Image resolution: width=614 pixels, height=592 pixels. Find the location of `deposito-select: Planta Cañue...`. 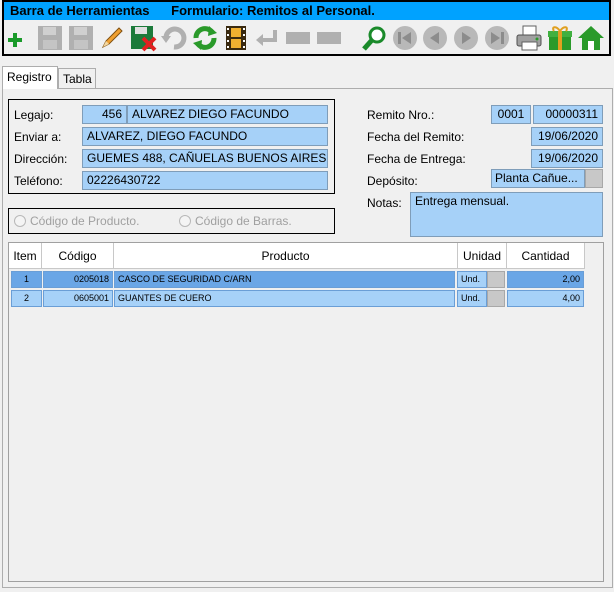

deposito-select: Planta Cañue... is located at coordinates (538, 178).